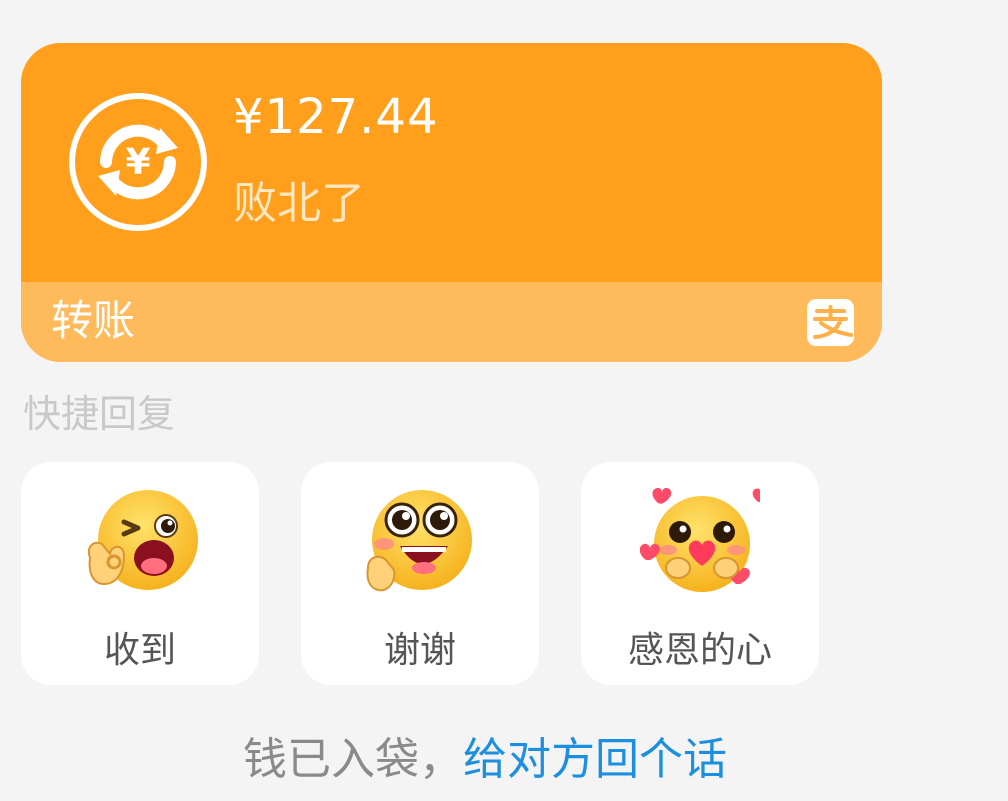  I want to click on grateful-emoji-icon, so click(419, 541).